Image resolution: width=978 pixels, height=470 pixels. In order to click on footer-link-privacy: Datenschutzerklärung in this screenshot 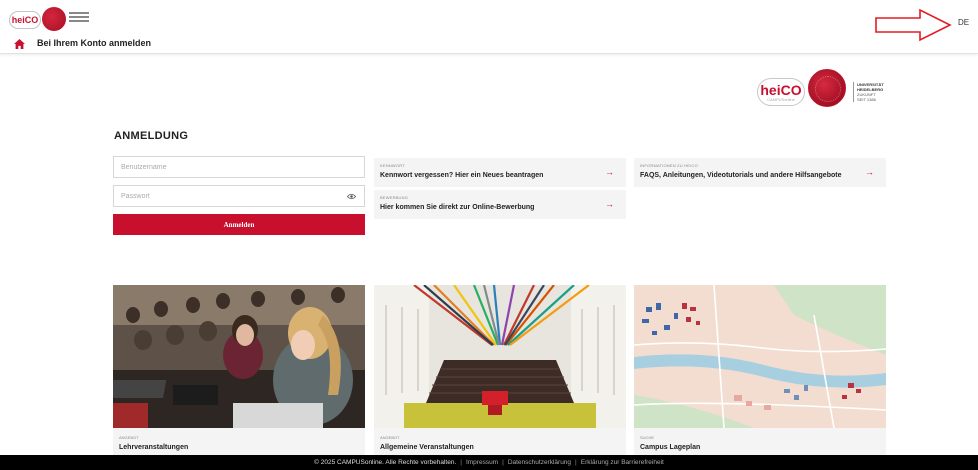, I will do `click(539, 462)`.